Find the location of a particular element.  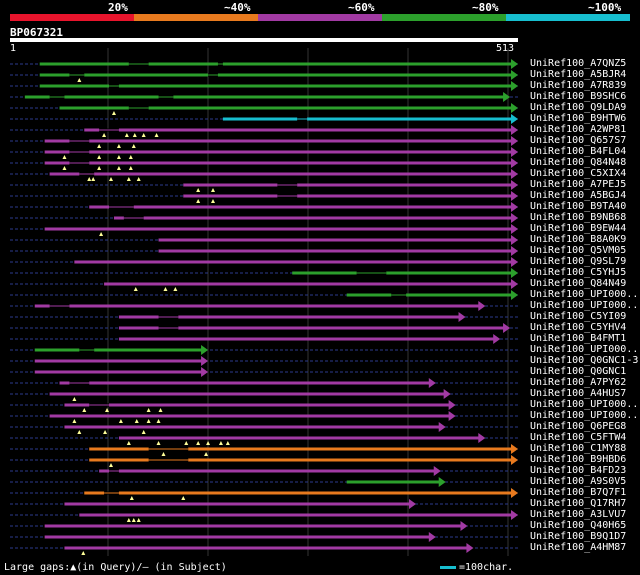

hit-label: UniRef100_Q5VM05 is located at coordinates (578, 250).